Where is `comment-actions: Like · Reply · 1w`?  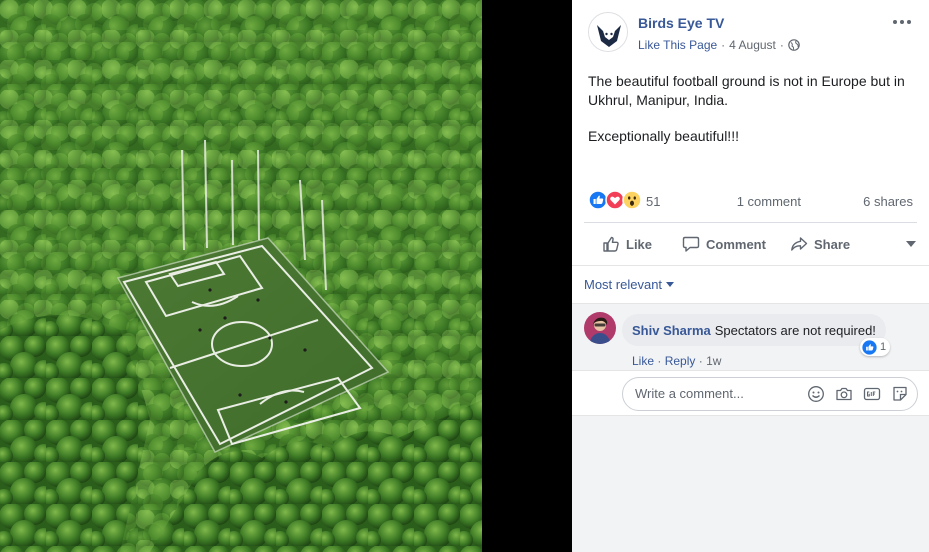 comment-actions: Like · Reply · 1w is located at coordinates (676, 361).